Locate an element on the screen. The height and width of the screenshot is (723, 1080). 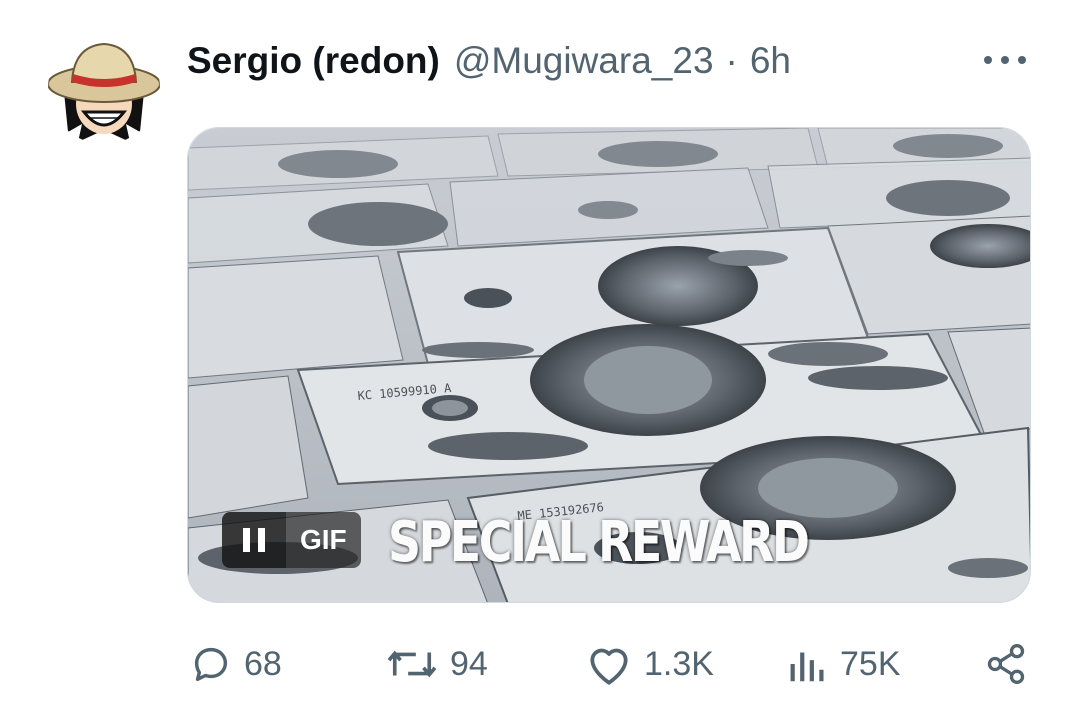
views-button: 75K is located at coordinates (843, 664).